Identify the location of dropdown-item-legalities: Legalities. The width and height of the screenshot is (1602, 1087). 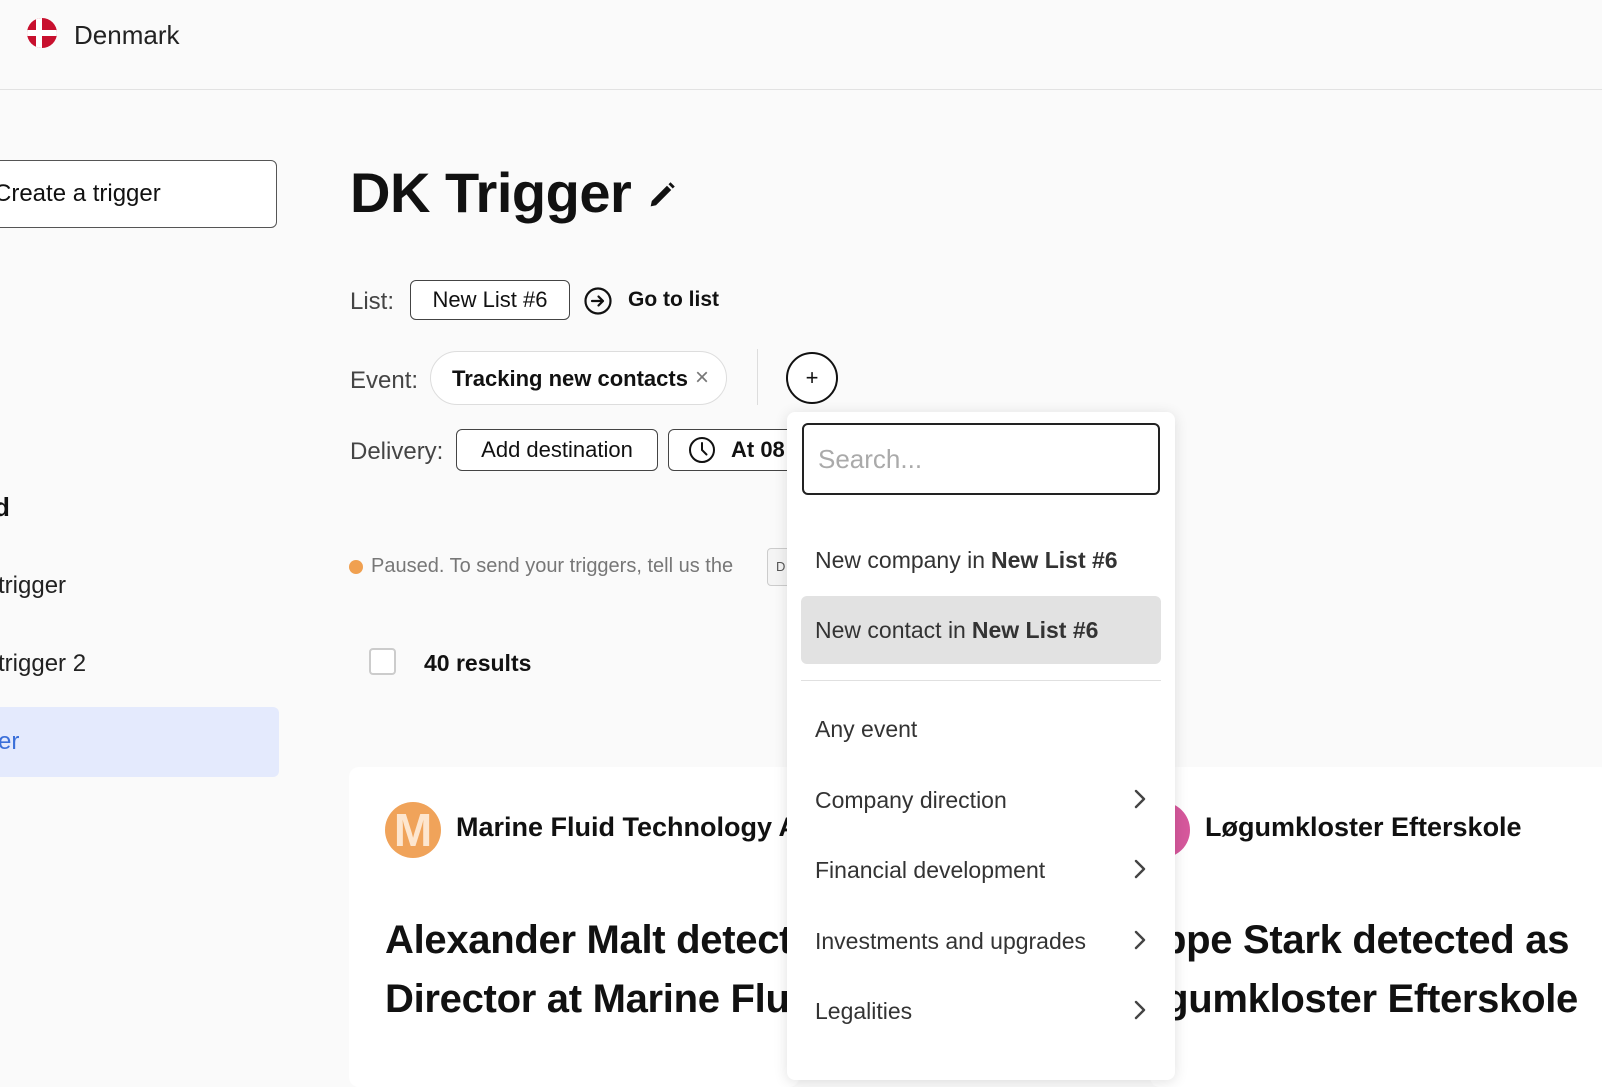
(981, 1011).